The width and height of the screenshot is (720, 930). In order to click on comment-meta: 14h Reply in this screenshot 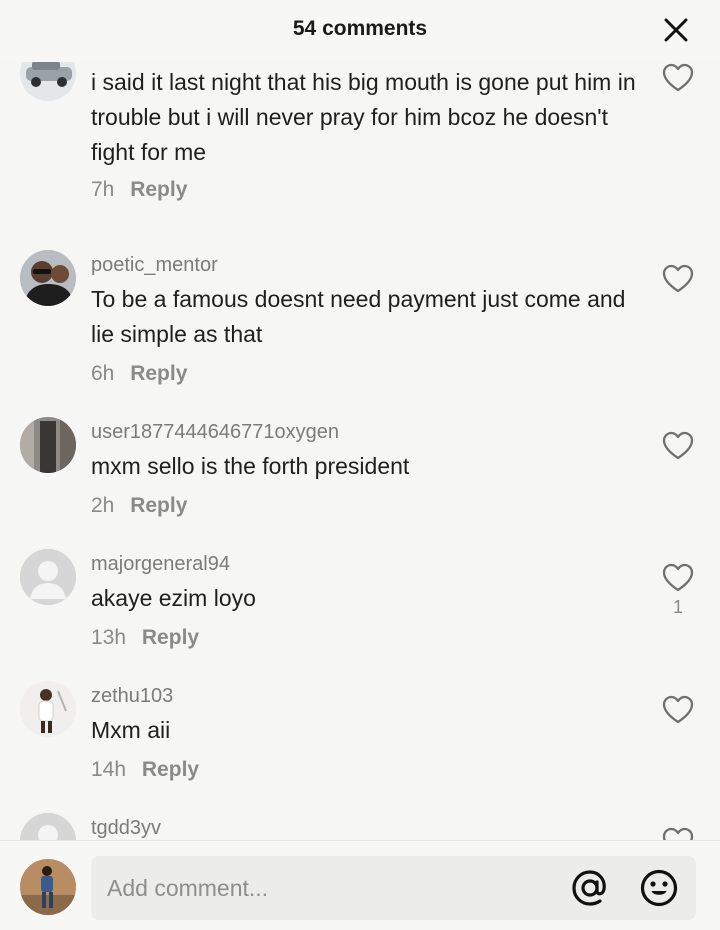, I will do `click(145, 770)`.